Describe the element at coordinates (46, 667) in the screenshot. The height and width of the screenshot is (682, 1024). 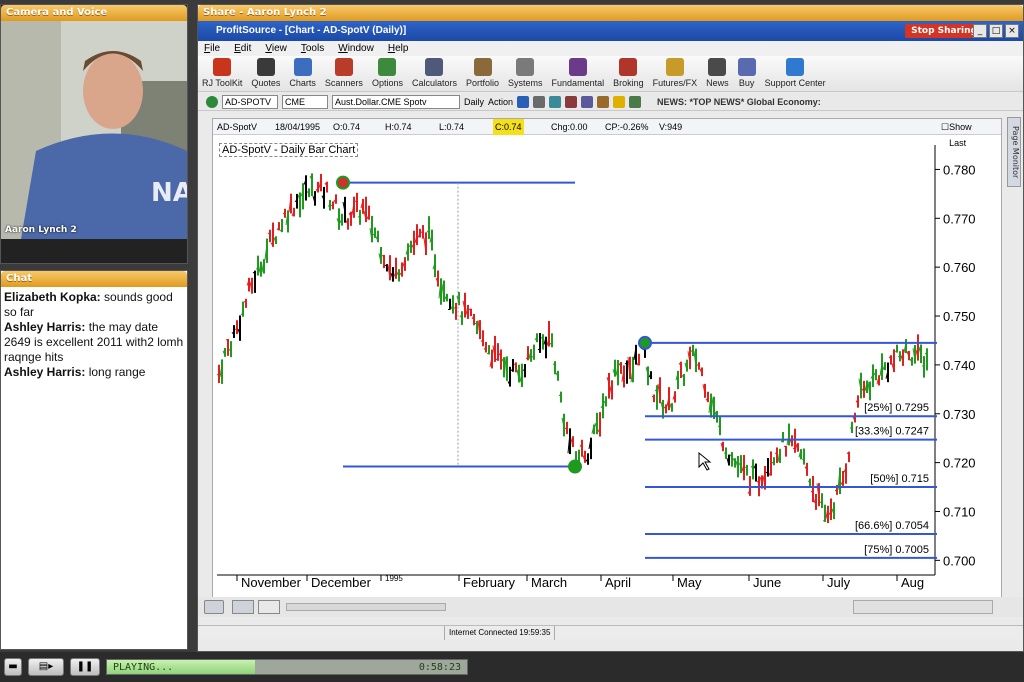
I see `player-menu-button: ▤▸` at that location.